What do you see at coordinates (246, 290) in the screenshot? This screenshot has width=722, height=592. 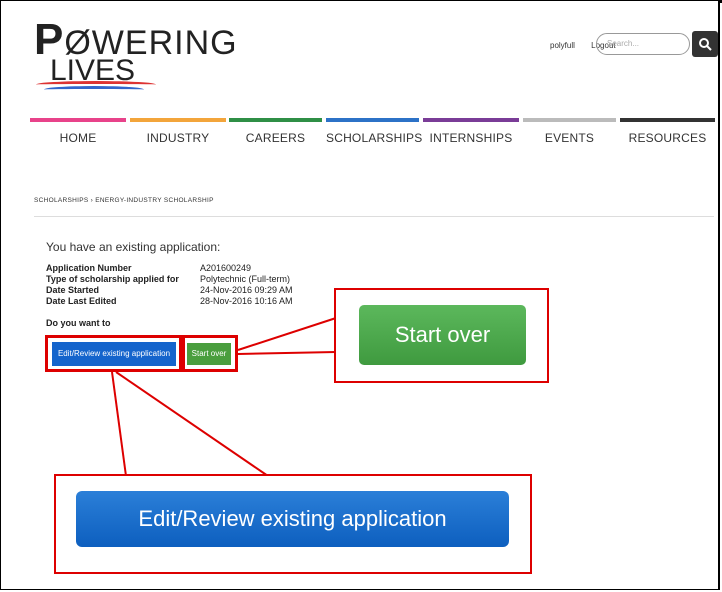 I see `detail-value: 24-Nov-2016 09:29 AM` at bounding box center [246, 290].